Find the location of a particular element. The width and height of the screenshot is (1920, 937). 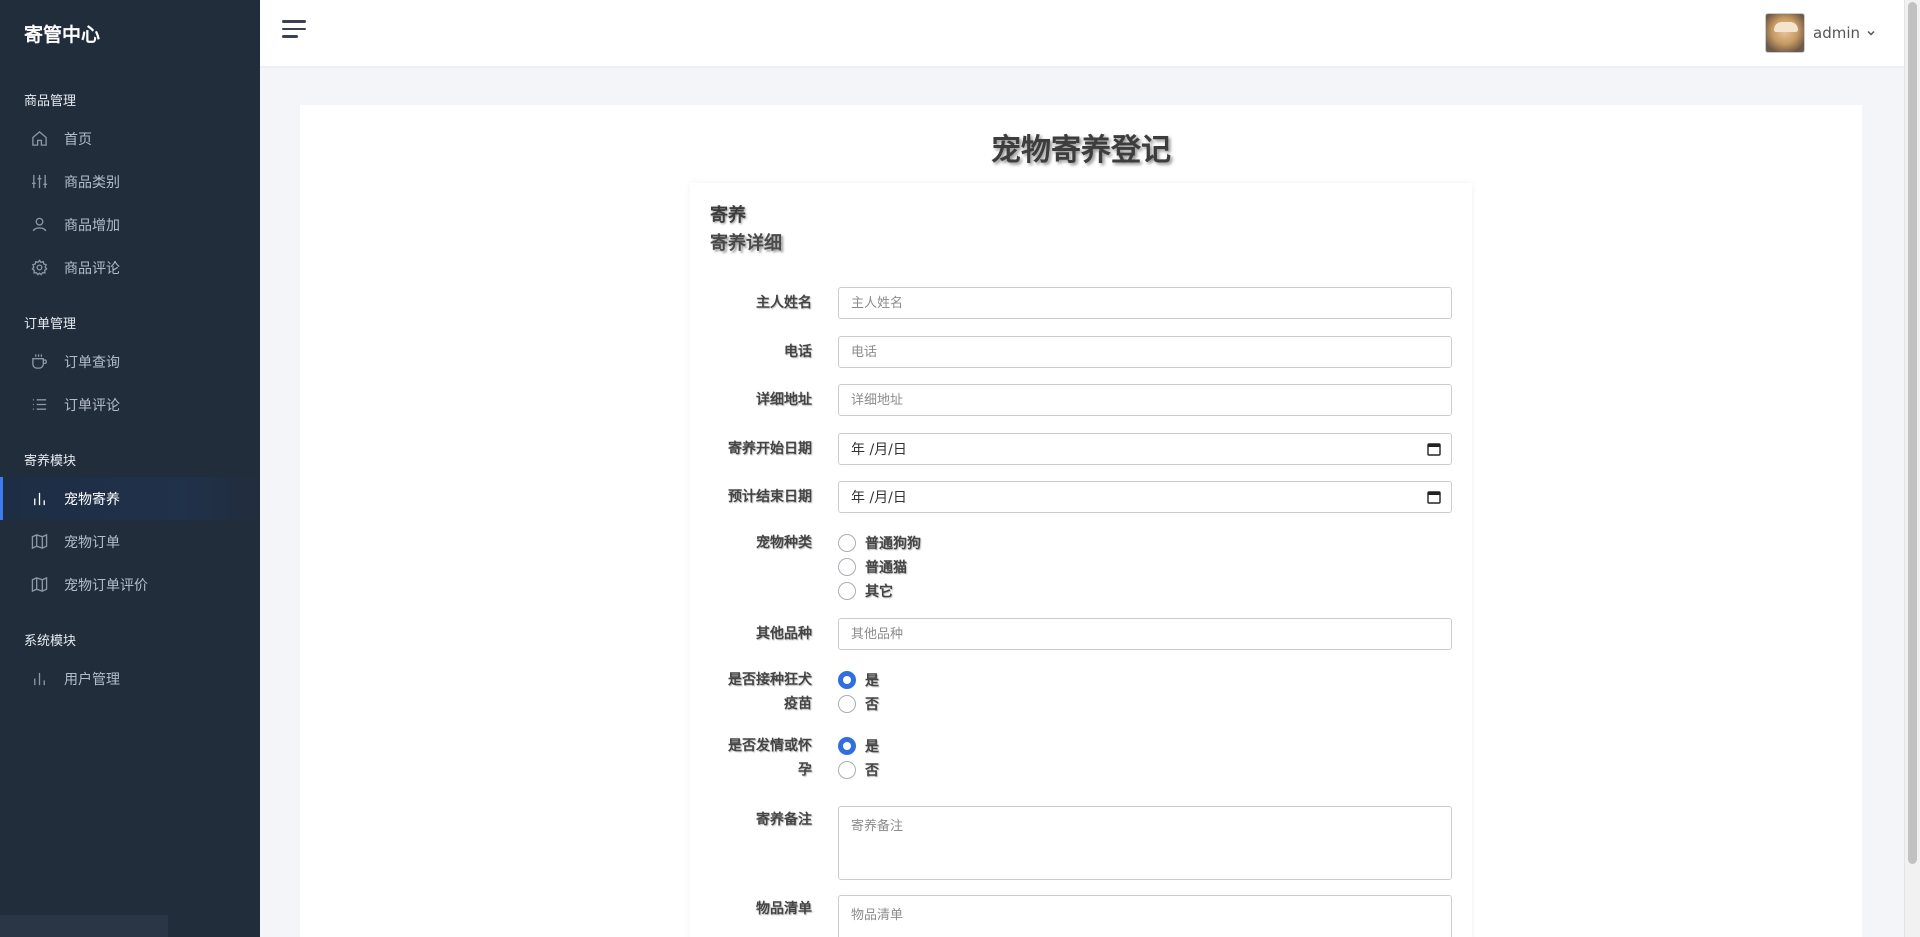

home-icon is located at coordinates (39, 139).